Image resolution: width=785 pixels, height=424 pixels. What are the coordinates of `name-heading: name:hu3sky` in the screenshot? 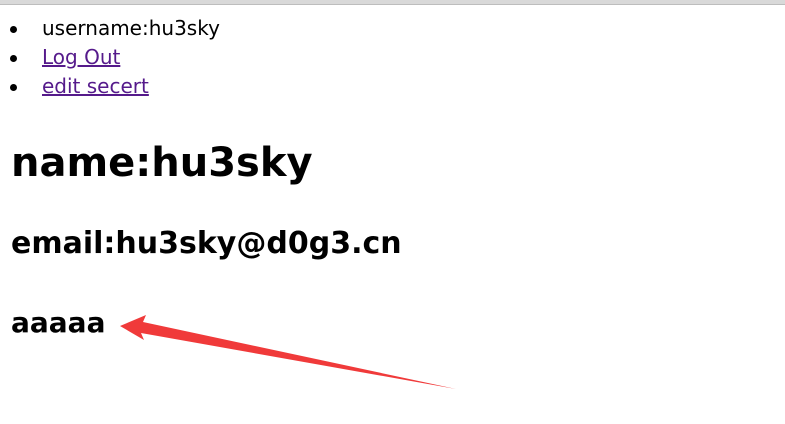 It's located at (162, 163).